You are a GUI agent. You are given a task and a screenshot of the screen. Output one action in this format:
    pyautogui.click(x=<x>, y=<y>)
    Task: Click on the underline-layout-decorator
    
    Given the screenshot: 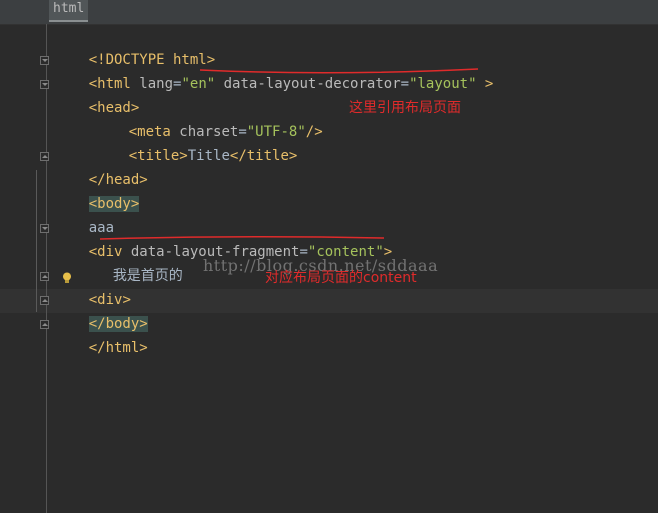 What is the action you would take?
    pyautogui.click(x=339, y=71)
    